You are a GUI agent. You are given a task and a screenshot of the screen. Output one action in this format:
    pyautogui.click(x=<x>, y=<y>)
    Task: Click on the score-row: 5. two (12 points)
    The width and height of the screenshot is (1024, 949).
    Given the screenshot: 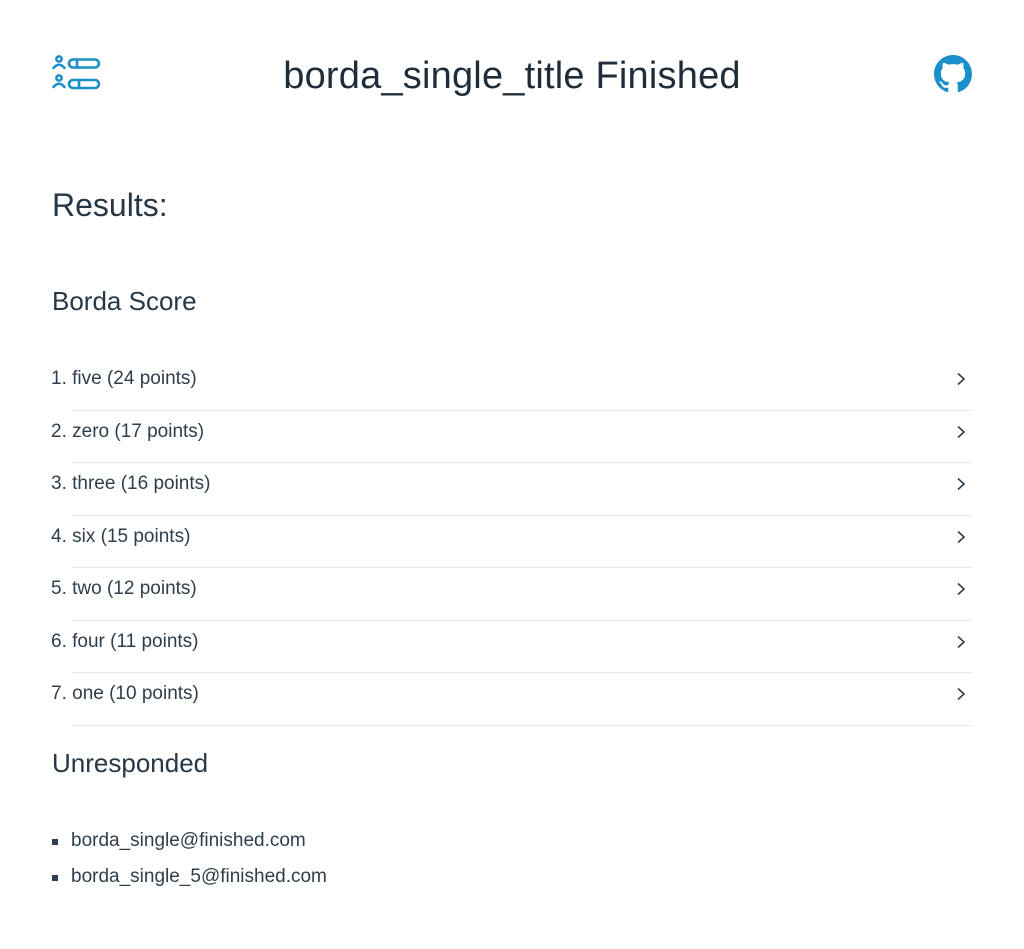 What is the action you would take?
    pyautogui.click(x=511, y=594)
    